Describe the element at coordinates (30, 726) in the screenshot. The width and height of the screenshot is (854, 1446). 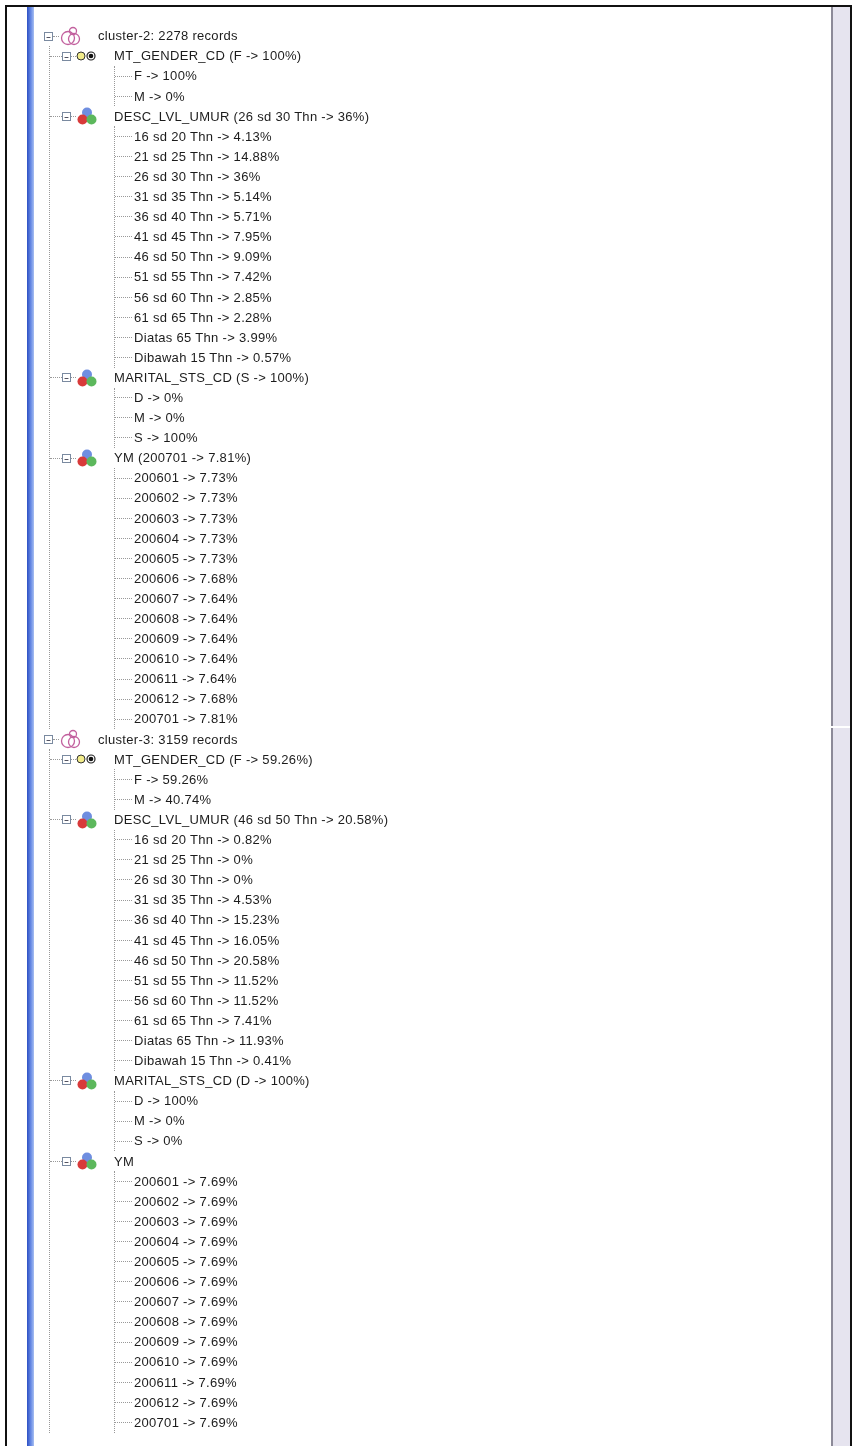
I see `splitter-bar` at that location.